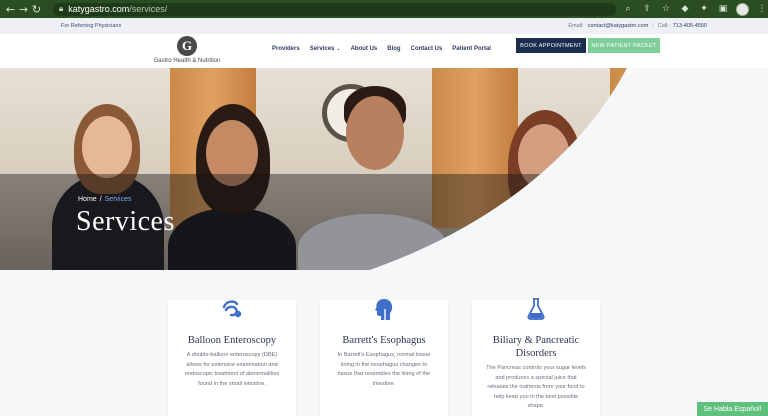  Describe the element at coordinates (576, 26) in the screenshot. I see `email-label: Email:` at that location.